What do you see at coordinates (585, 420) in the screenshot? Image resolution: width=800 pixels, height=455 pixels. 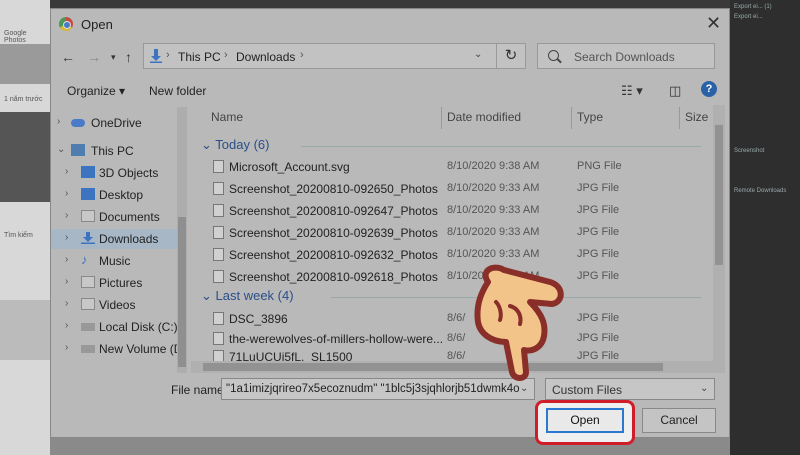 I see `open-button: Open` at bounding box center [585, 420].